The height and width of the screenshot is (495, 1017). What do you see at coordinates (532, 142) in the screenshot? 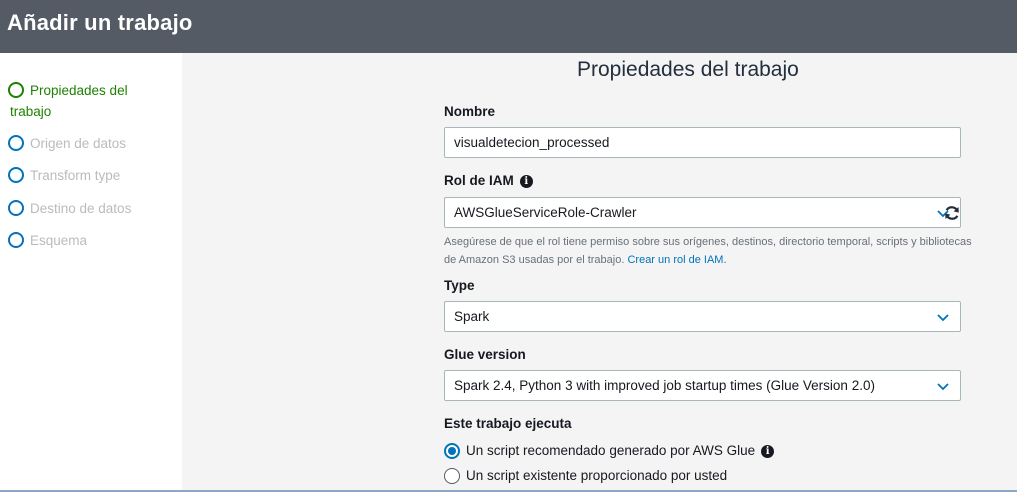
I see `name-input-value: visualdetecion_processed` at bounding box center [532, 142].